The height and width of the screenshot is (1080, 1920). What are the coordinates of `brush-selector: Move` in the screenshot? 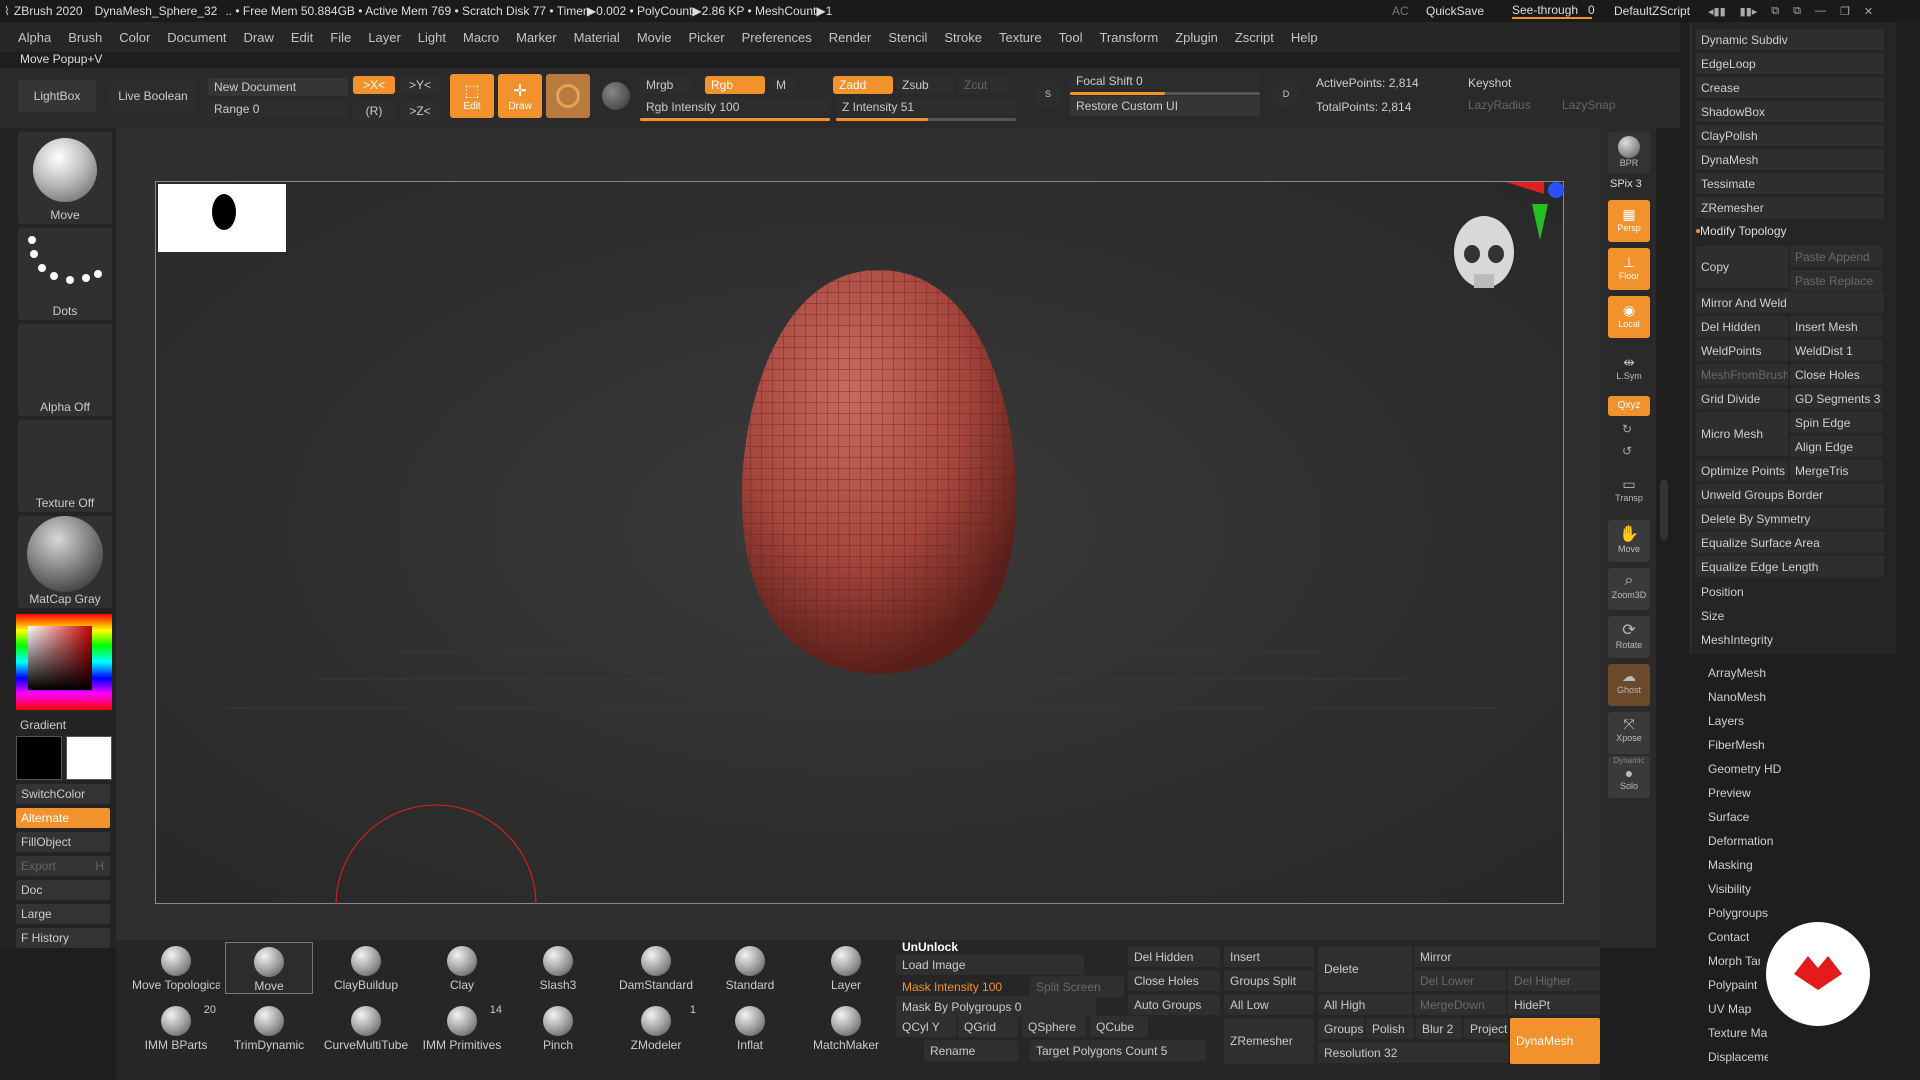 It's located at (65, 178).